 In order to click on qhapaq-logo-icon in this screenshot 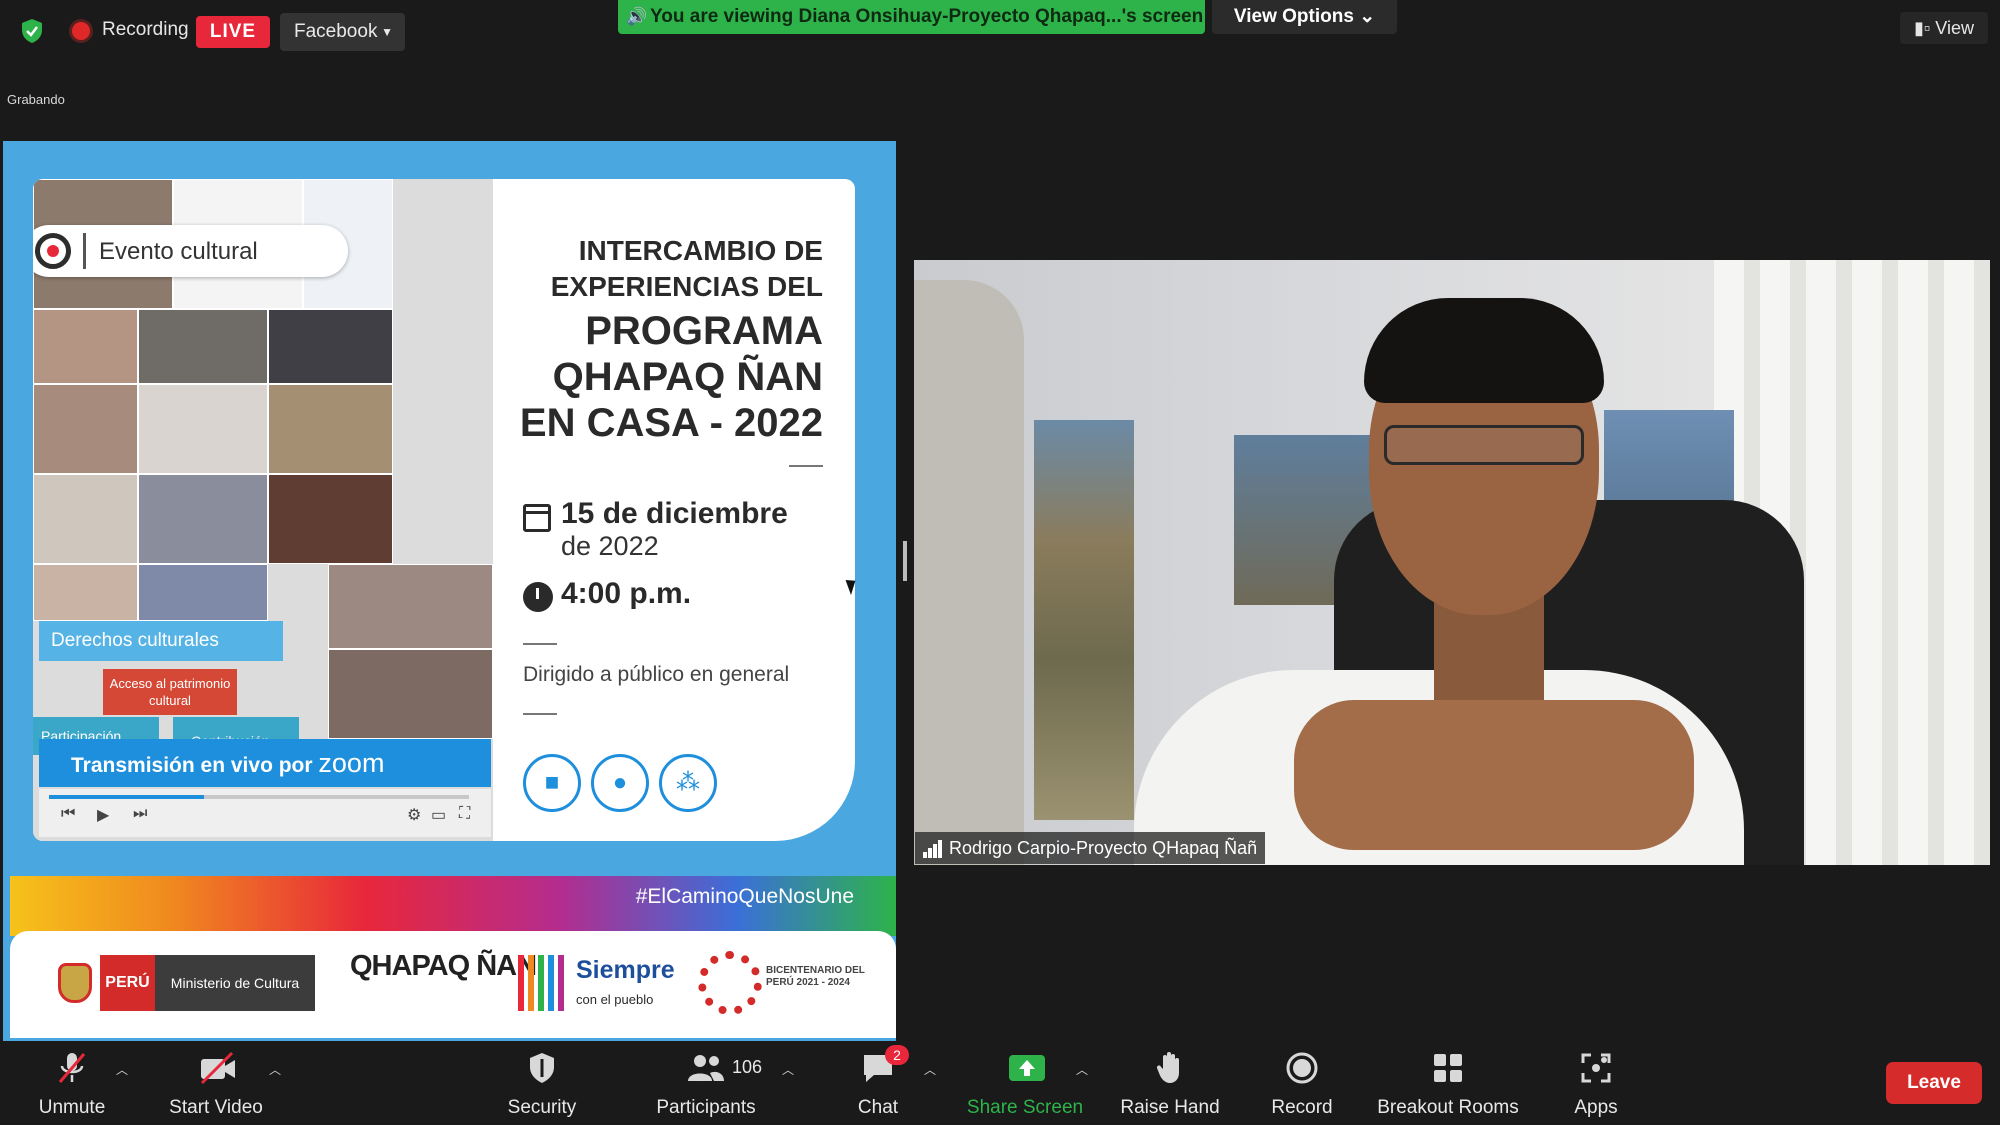, I will do `click(53, 251)`.